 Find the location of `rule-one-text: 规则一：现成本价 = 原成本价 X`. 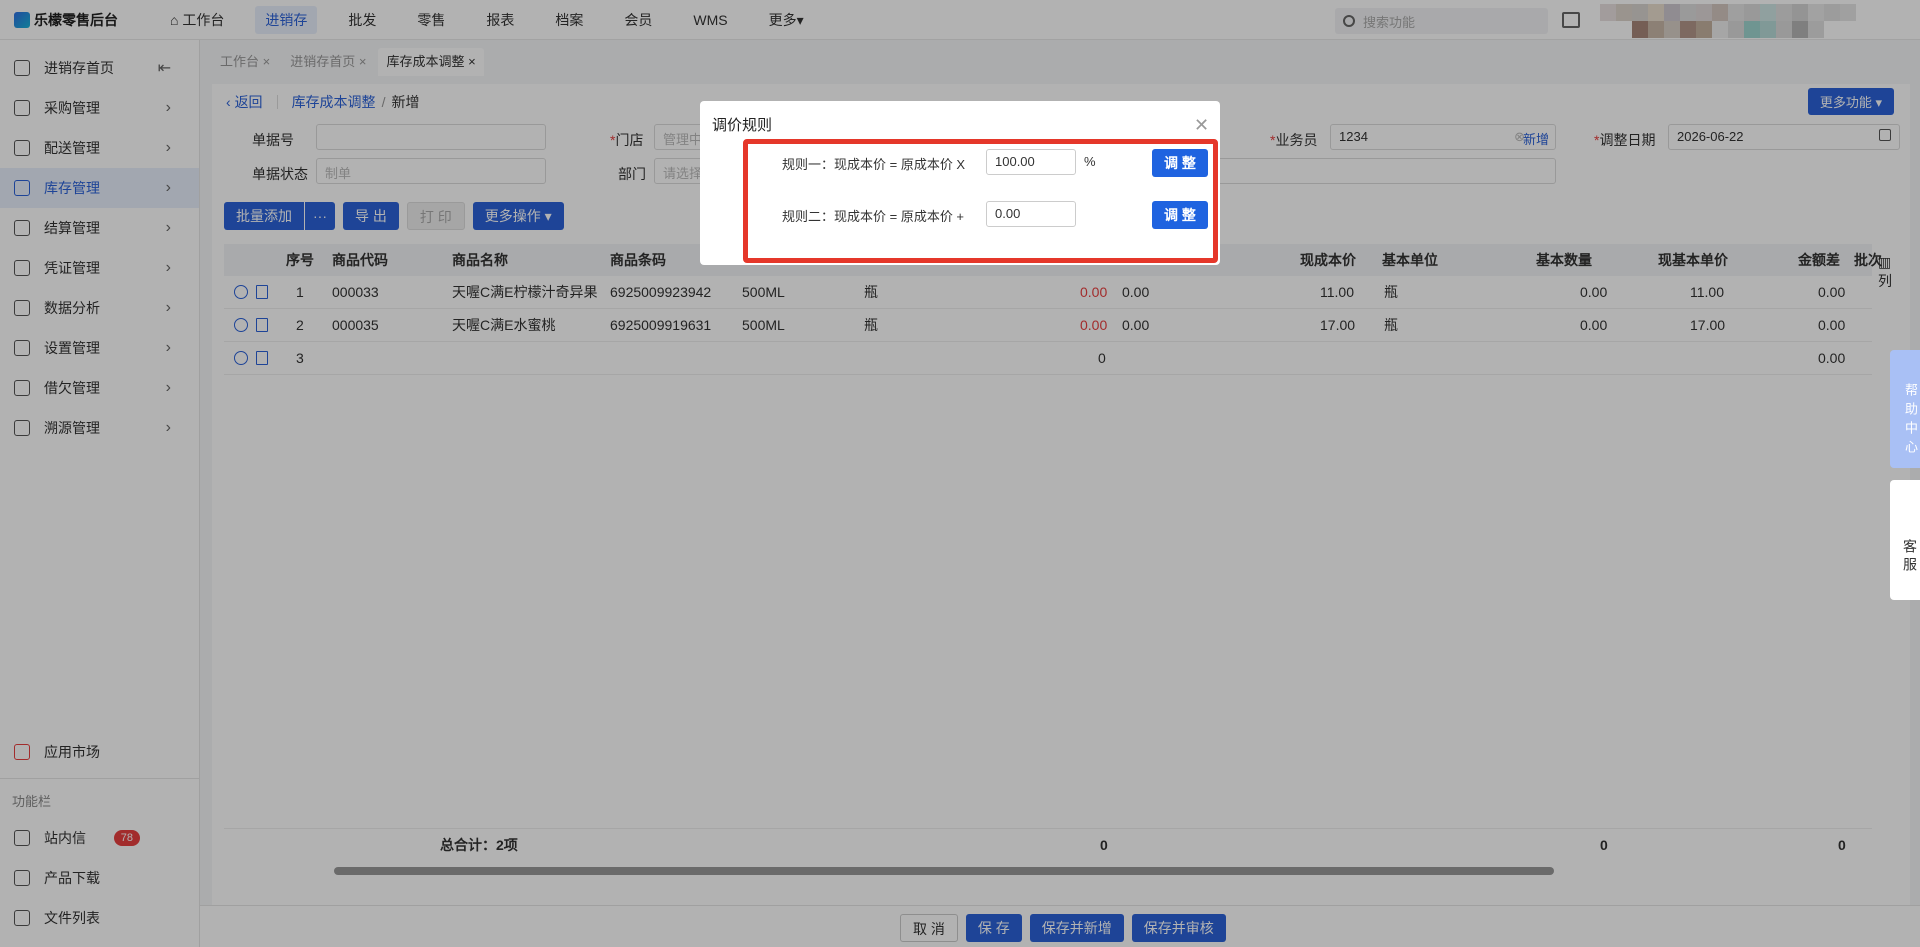

rule-one-text: 规则一：现成本价 = 原成本价 X is located at coordinates (874, 164).